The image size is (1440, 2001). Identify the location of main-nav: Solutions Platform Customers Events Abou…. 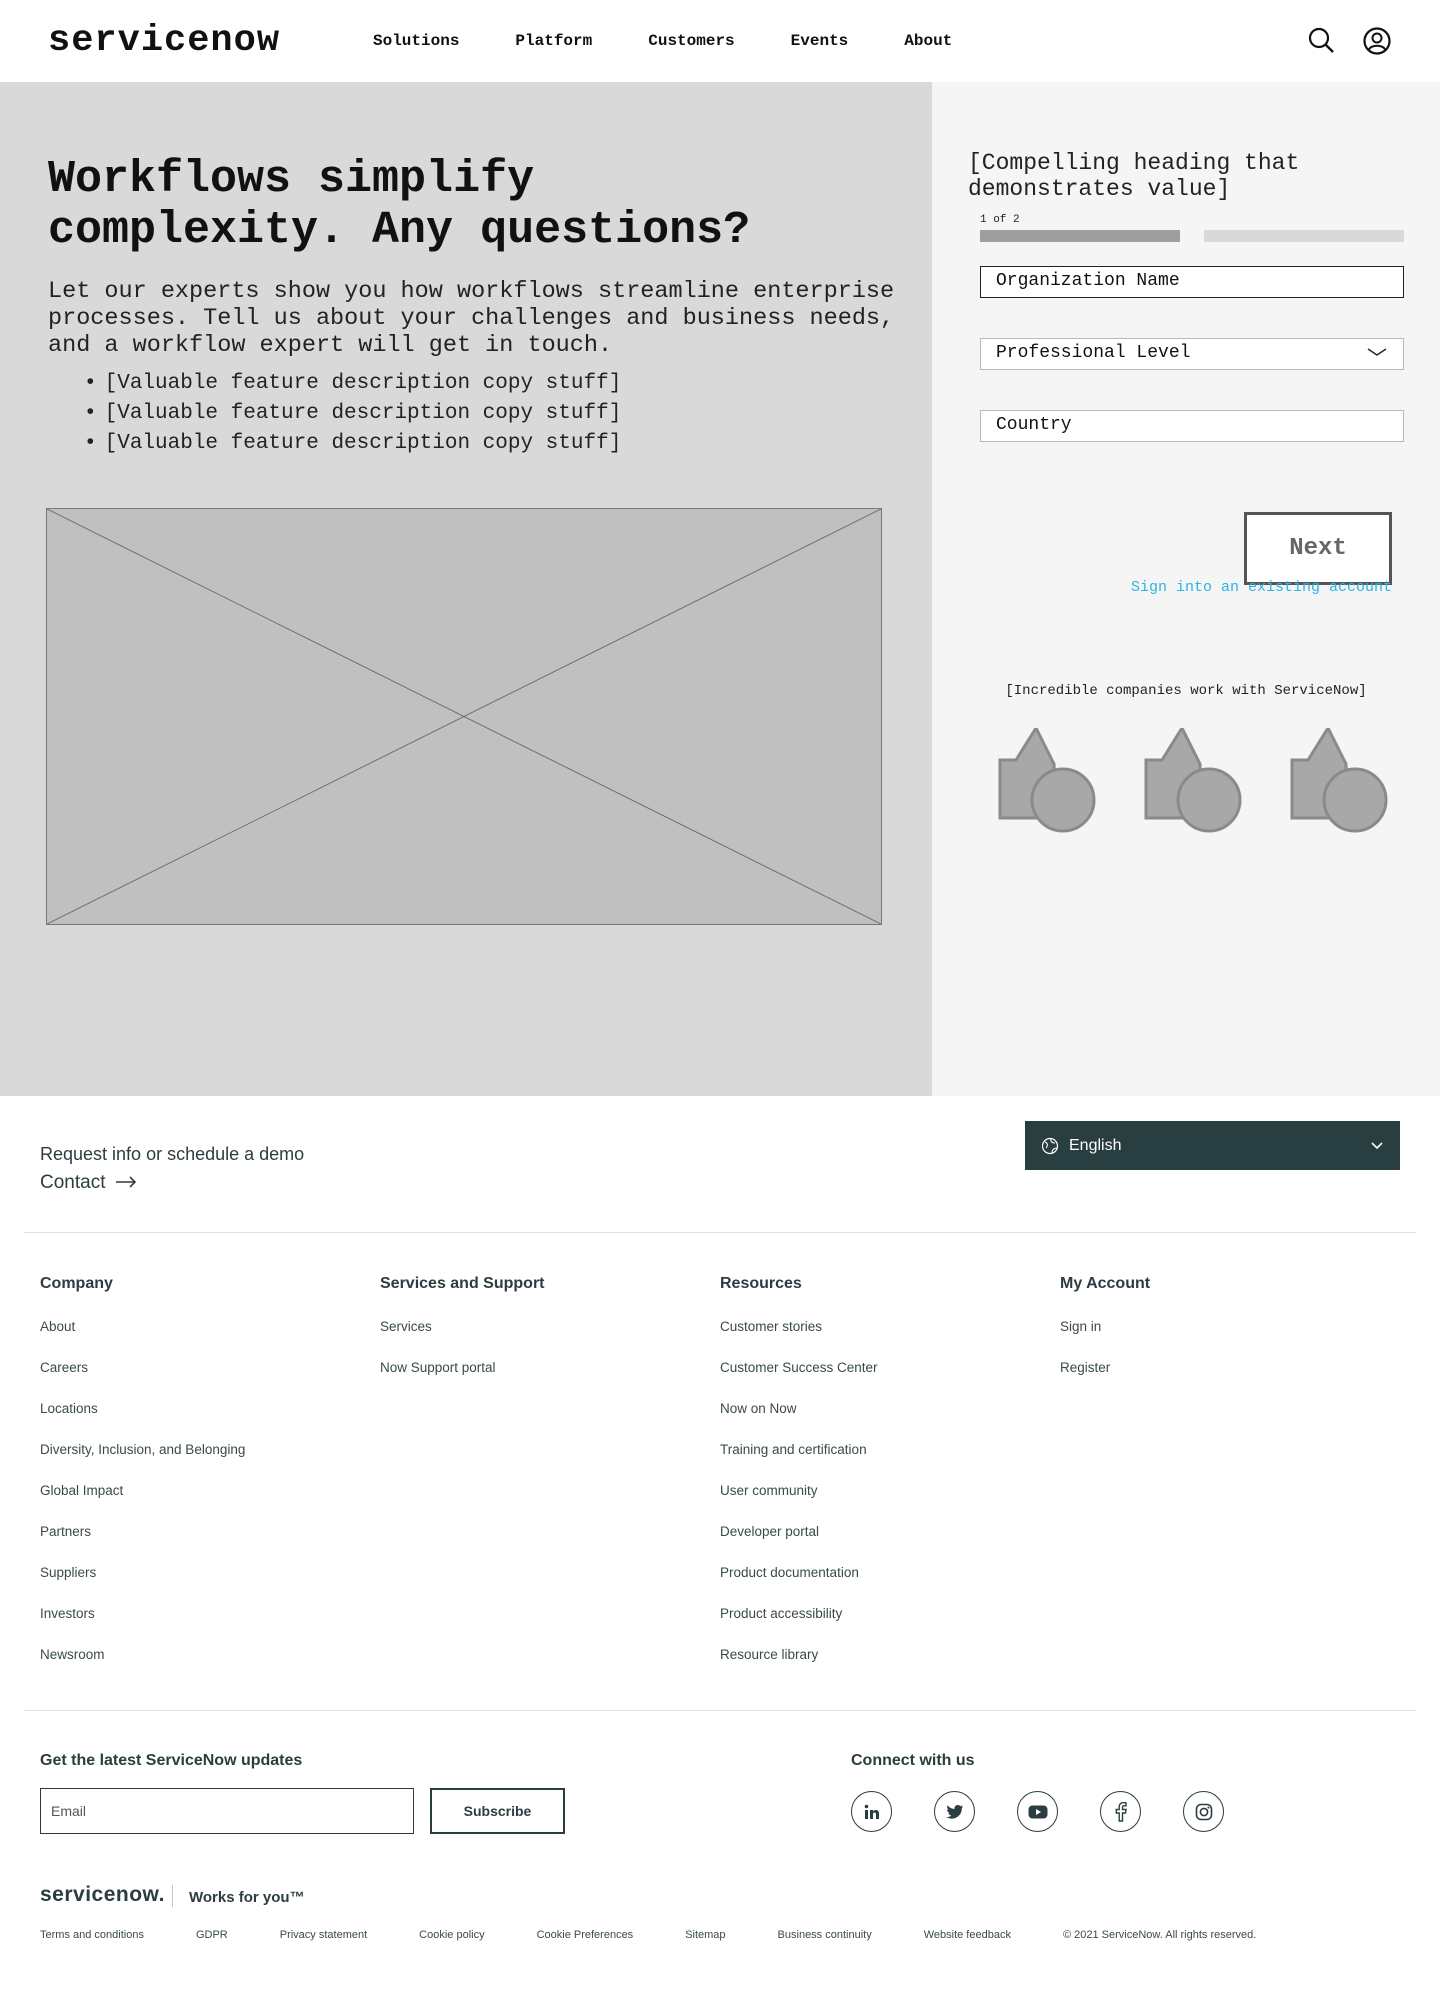
(690, 41).